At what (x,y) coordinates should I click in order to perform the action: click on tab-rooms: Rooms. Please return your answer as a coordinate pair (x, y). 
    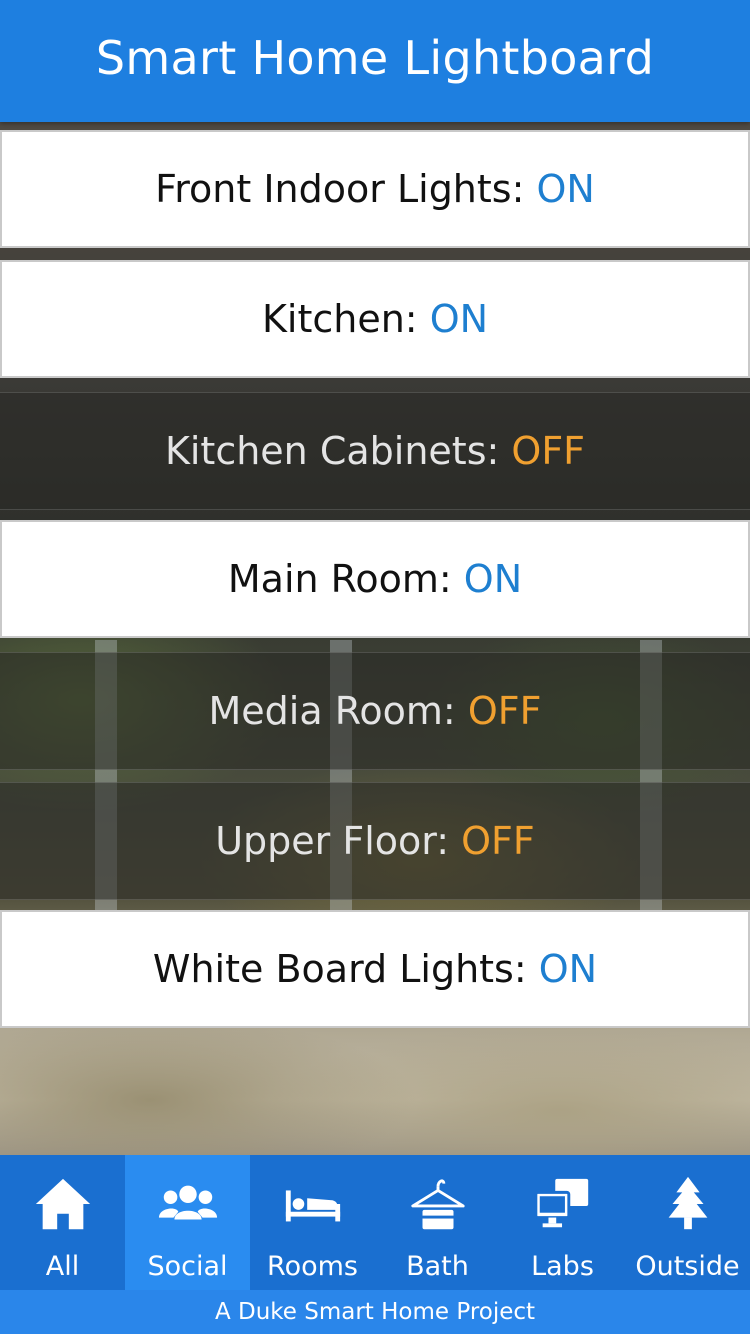
    Looking at the image, I should click on (312, 1222).